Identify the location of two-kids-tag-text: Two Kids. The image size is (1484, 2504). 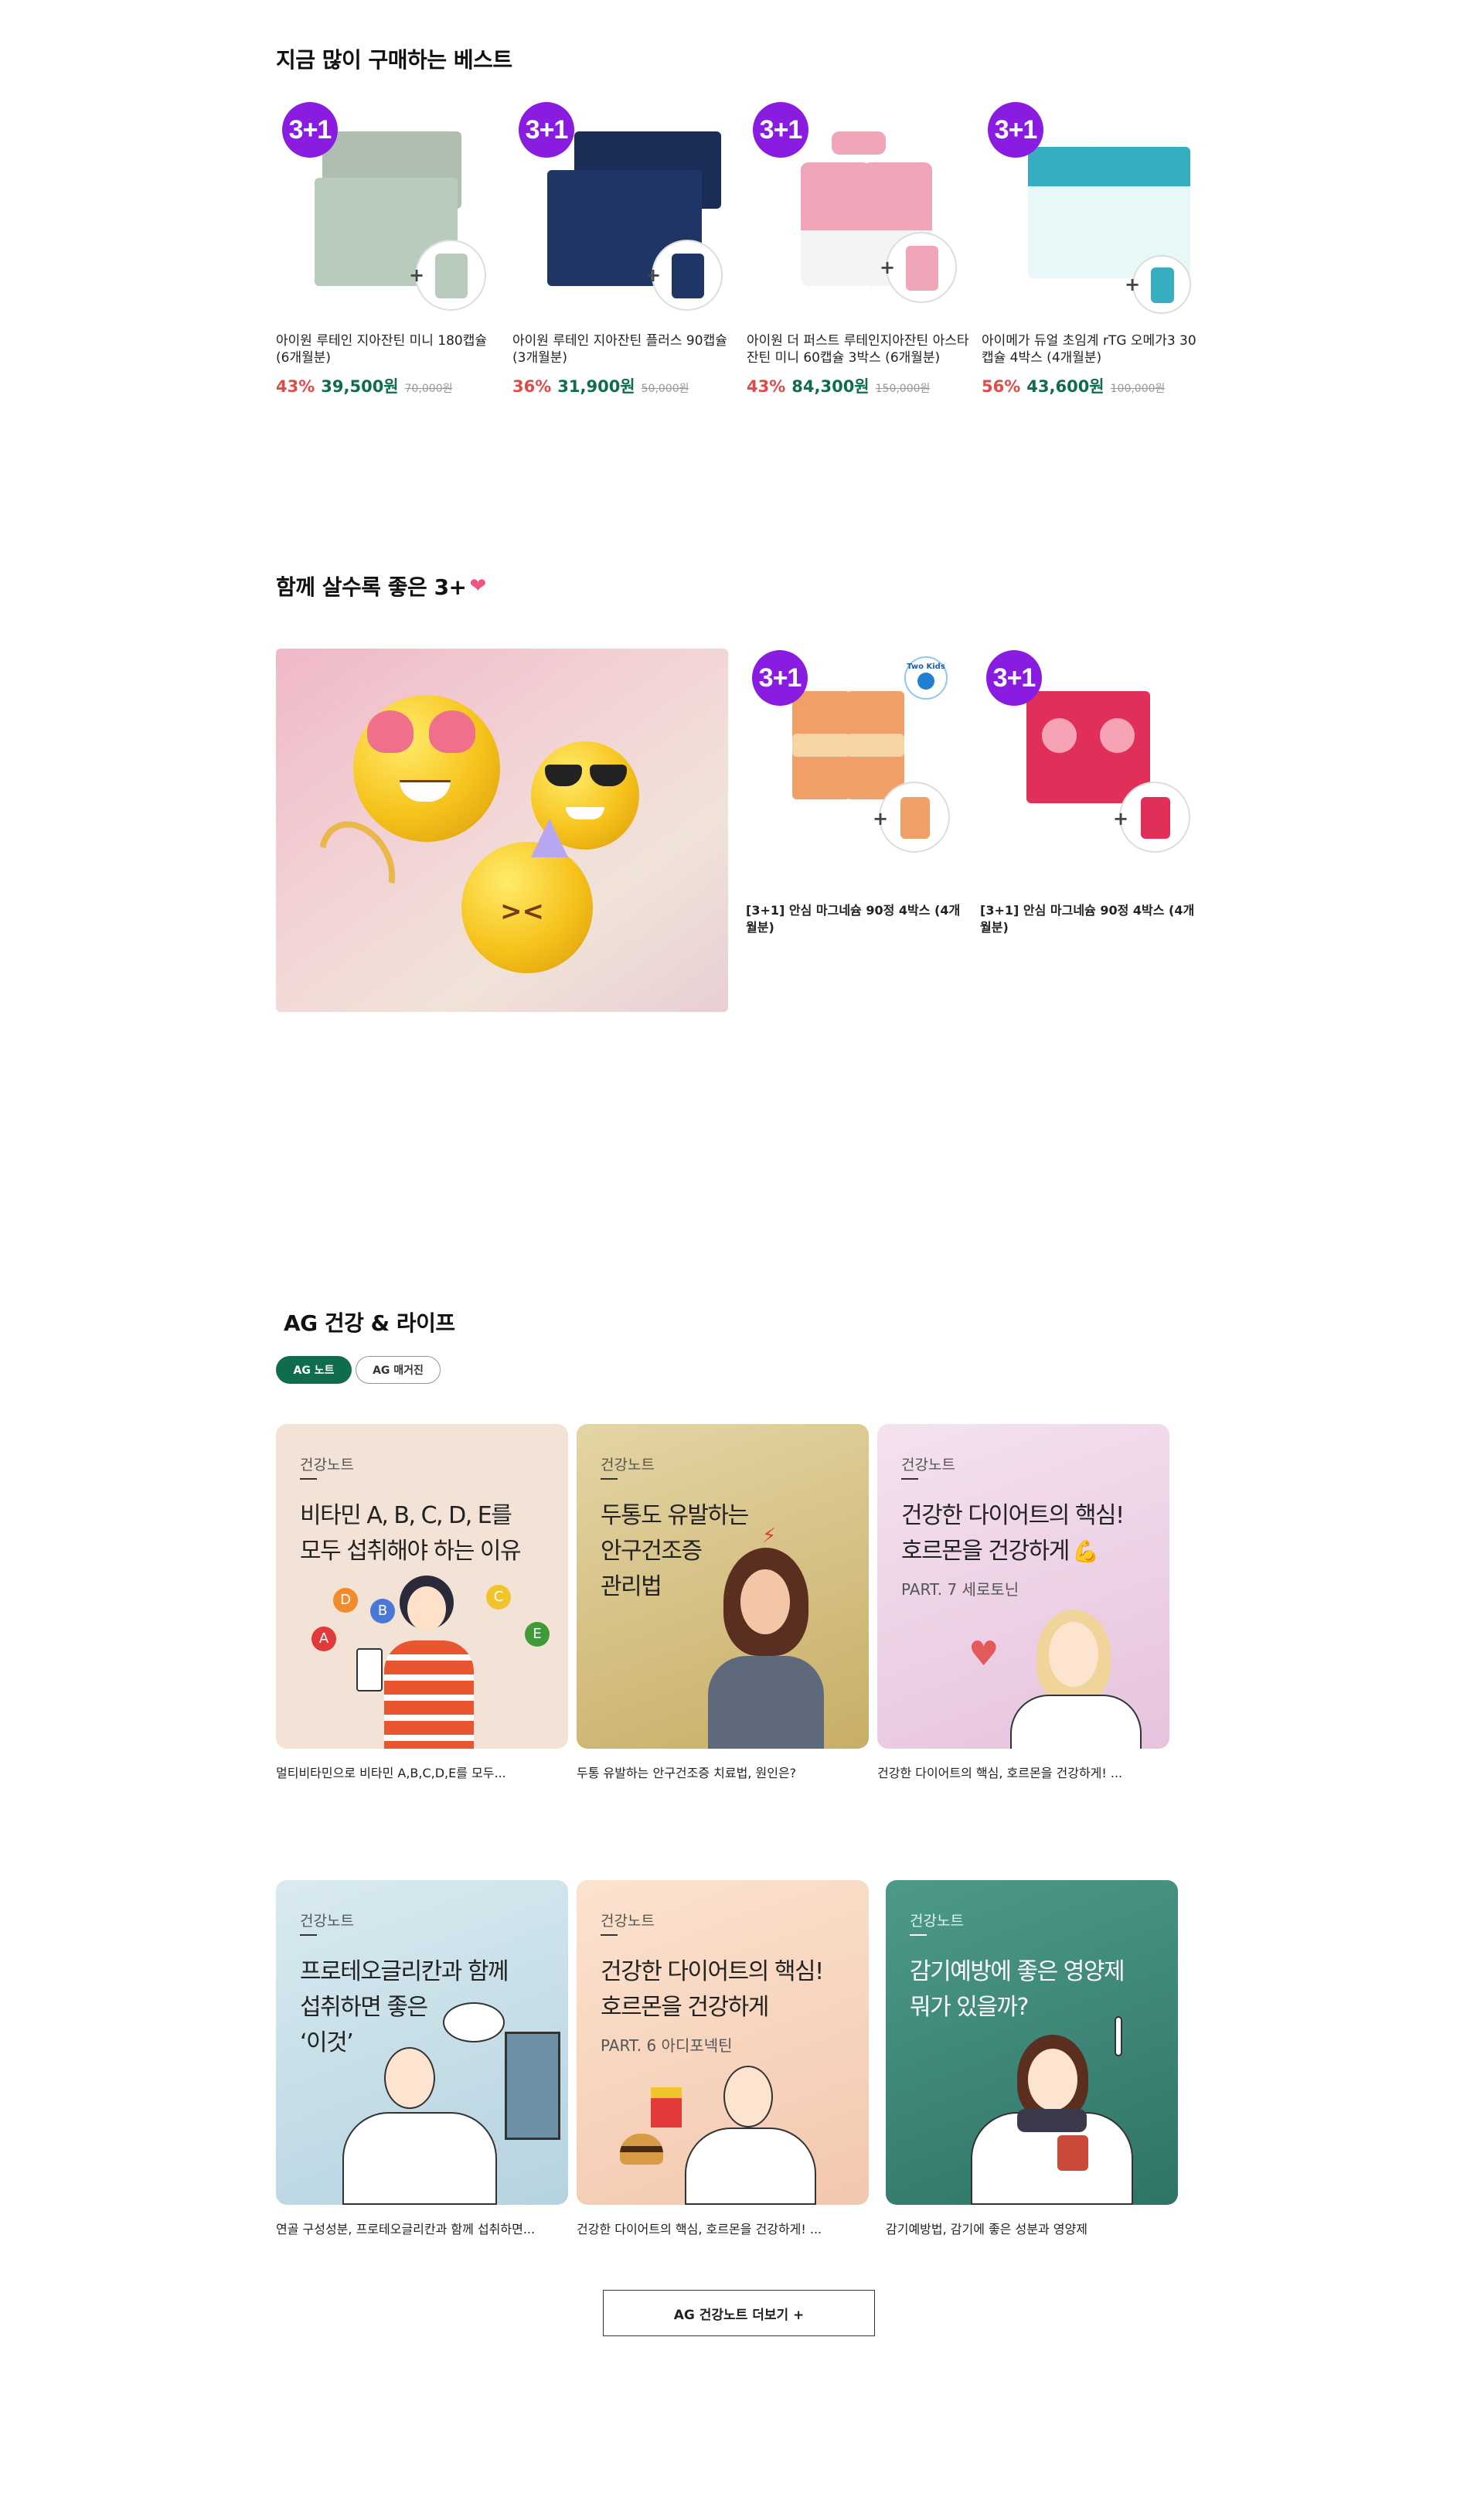
(926, 667).